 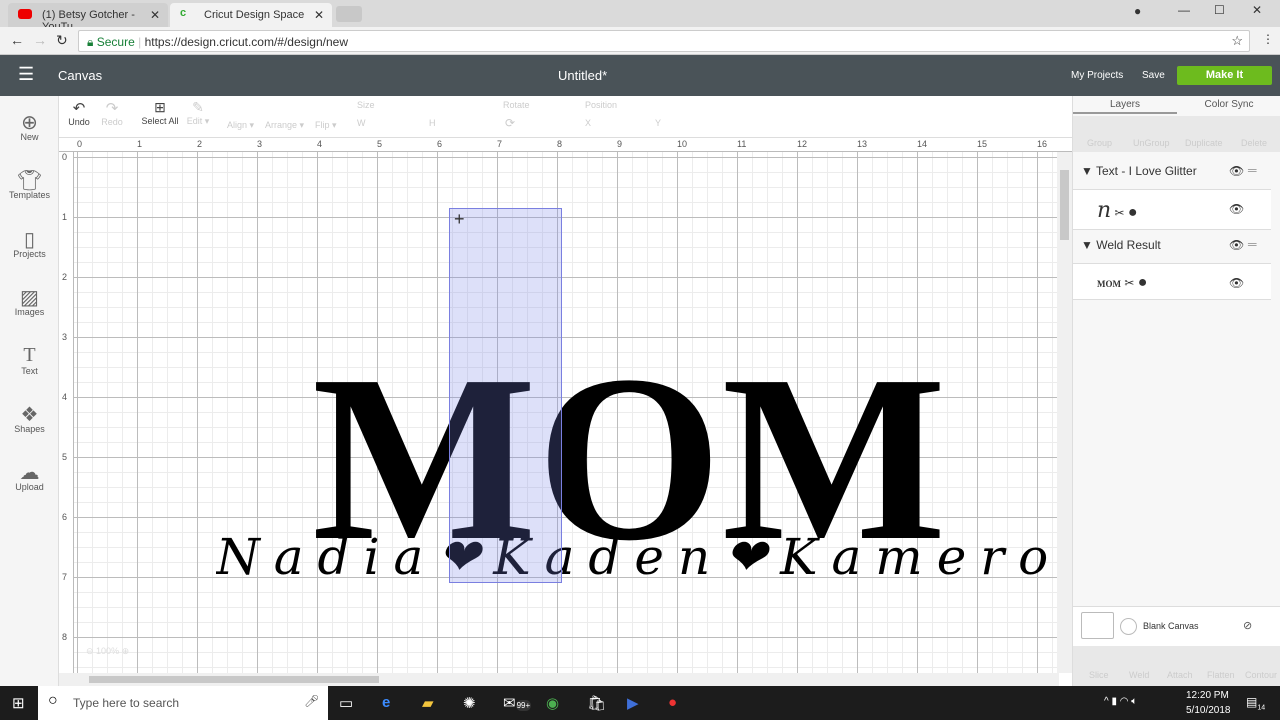 What do you see at coordinates (1184, 10) in the screenshot?
I see `minimize-button: —` at bounding box center [1184, 10].